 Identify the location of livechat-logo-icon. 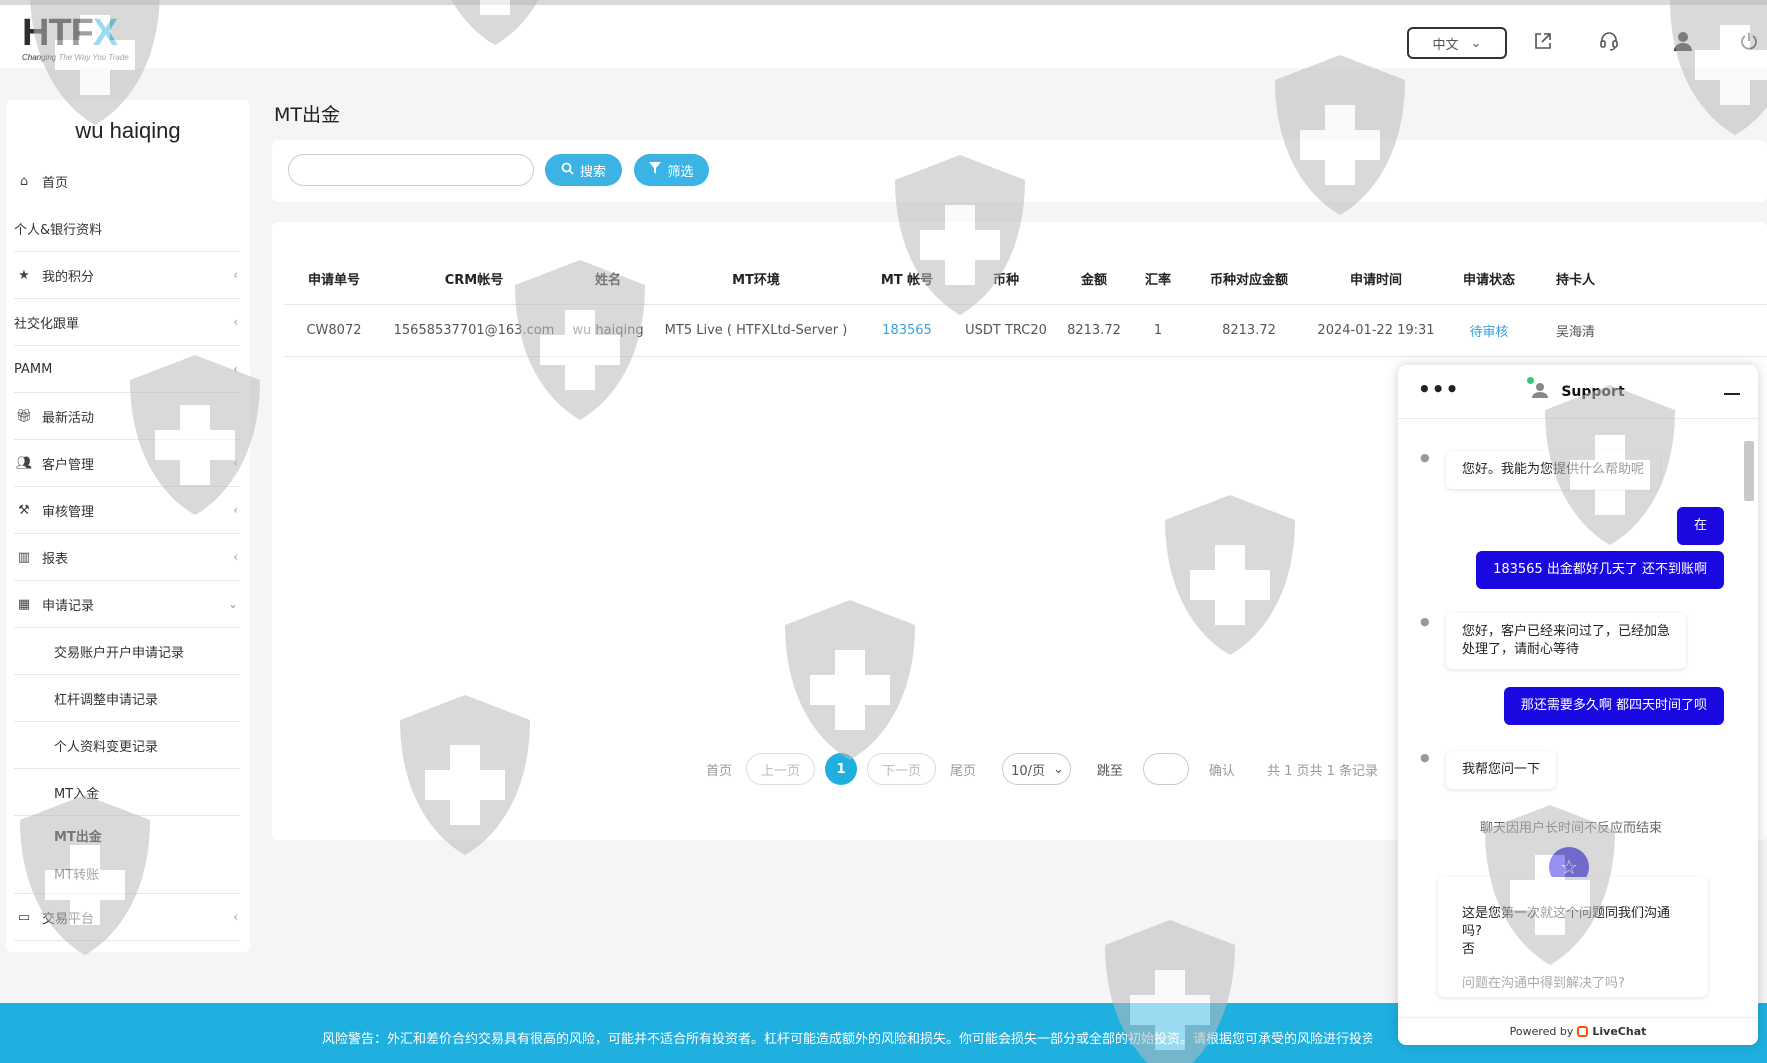
(1583, 1031).